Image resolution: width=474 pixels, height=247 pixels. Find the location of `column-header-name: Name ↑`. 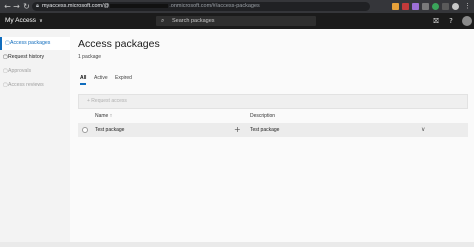

column-header-name: Name ↑ is located at coordinates (103, 116).